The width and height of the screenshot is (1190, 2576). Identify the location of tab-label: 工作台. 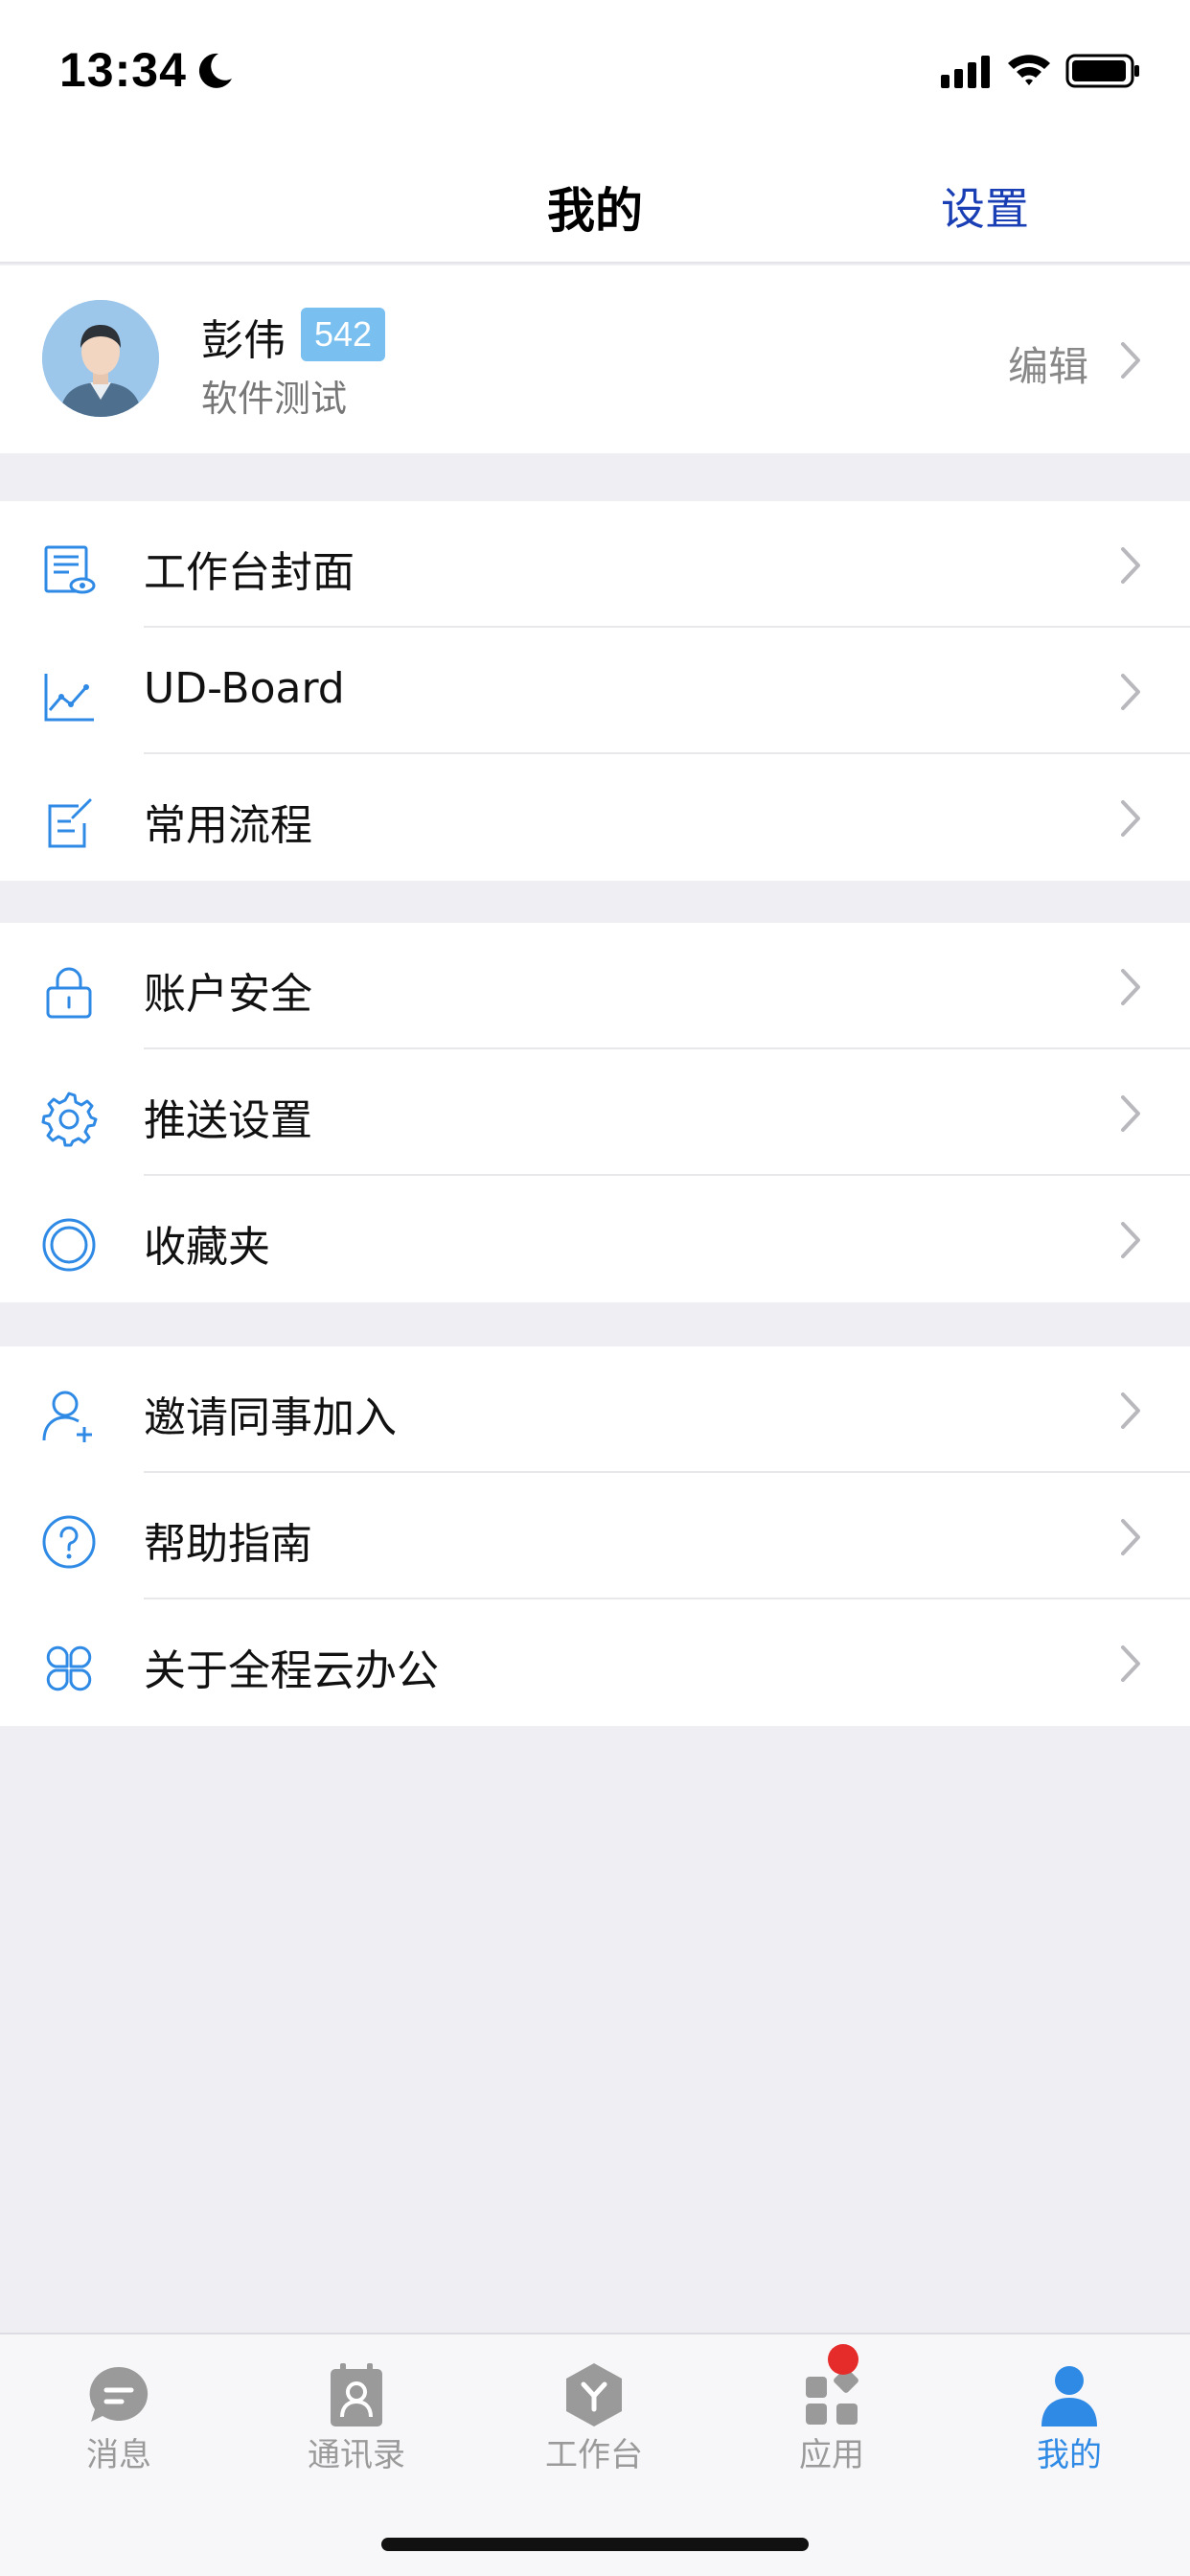
(594, 2455).